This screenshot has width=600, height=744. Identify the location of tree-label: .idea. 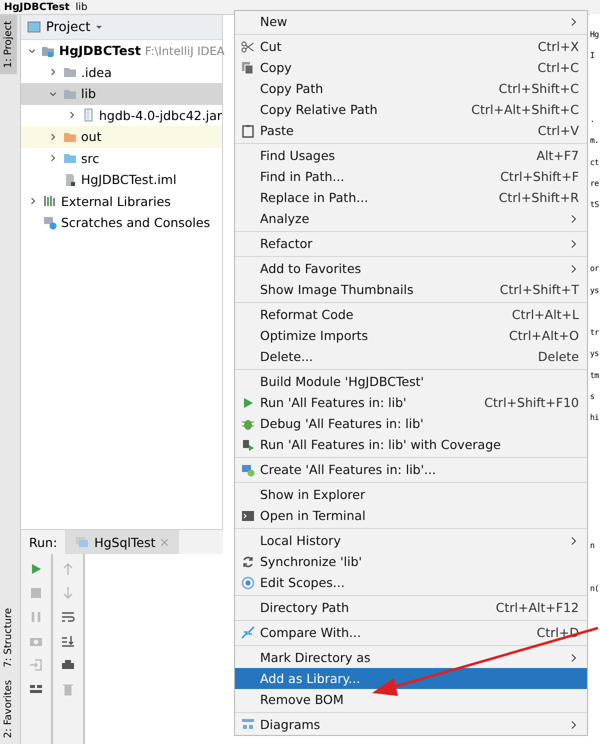
(96, 72).